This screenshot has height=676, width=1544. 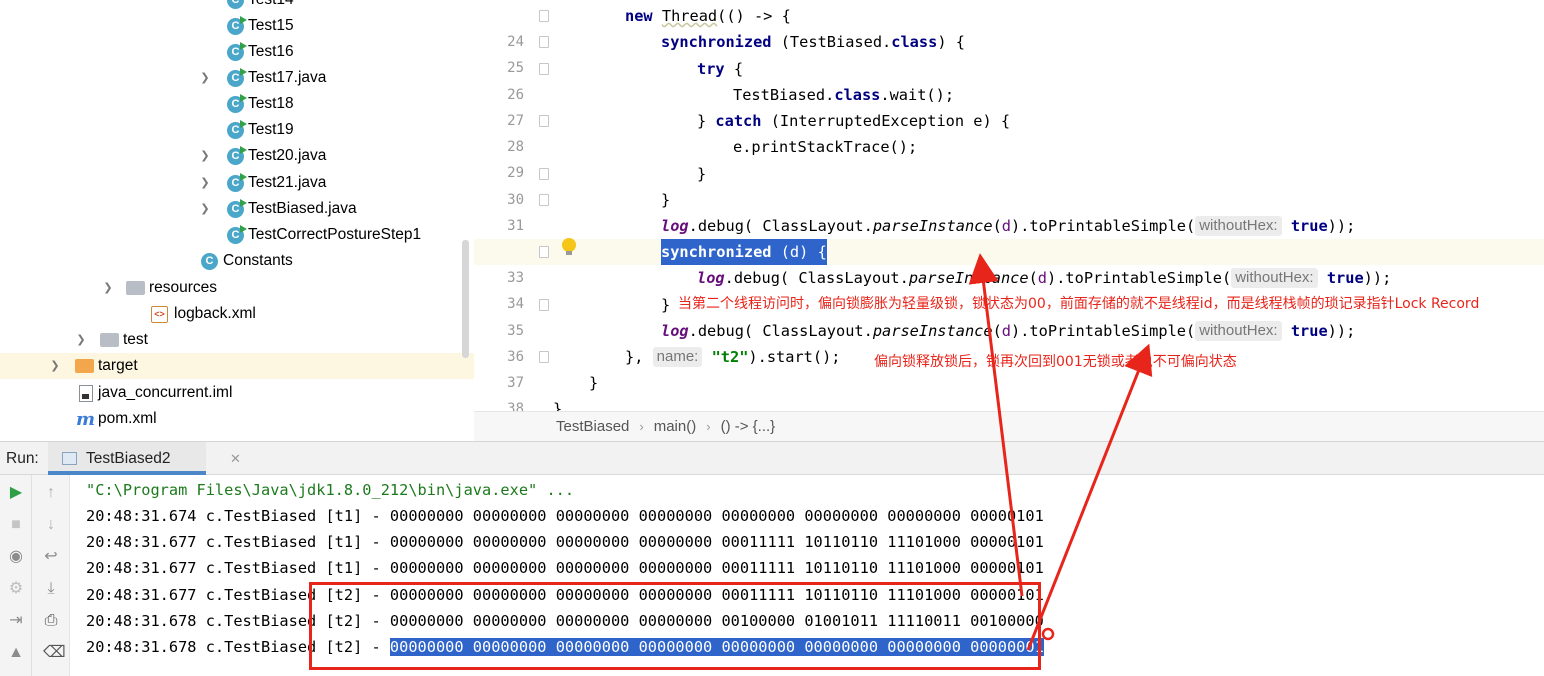 I want to click on code-token: ).start();, so click(x=794, y=357).